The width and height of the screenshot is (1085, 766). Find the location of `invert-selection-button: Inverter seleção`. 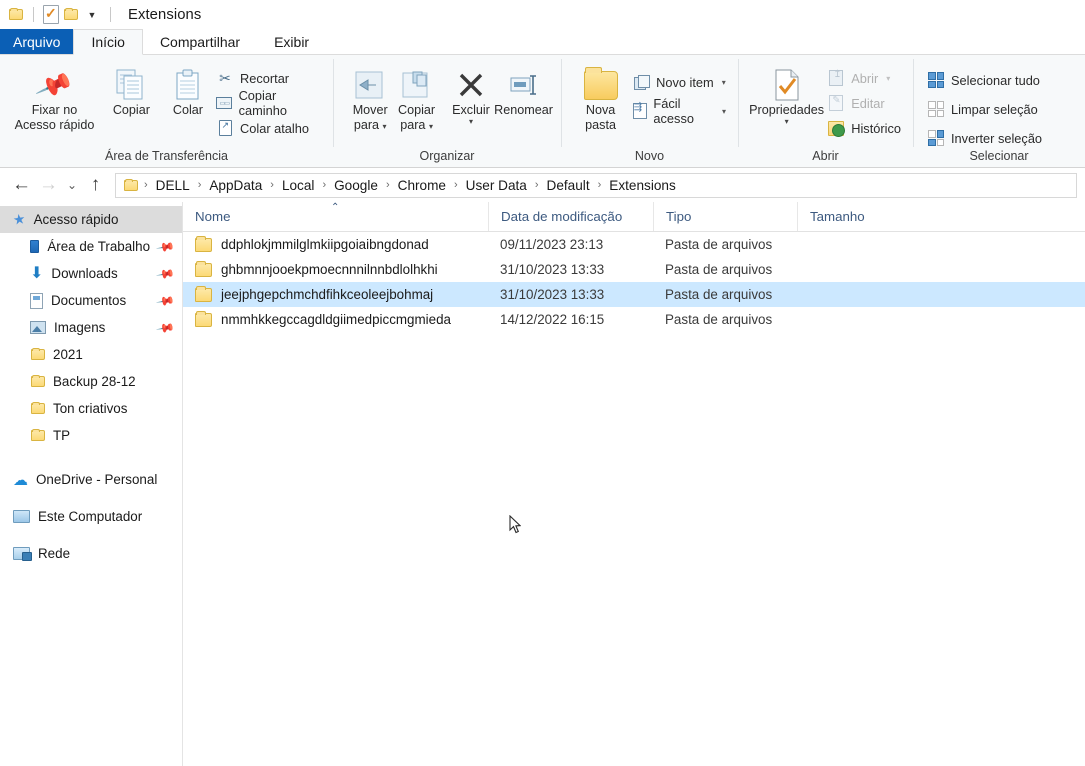

invert-selection-button: Inverter seleção is located at coordinates (986, 138).